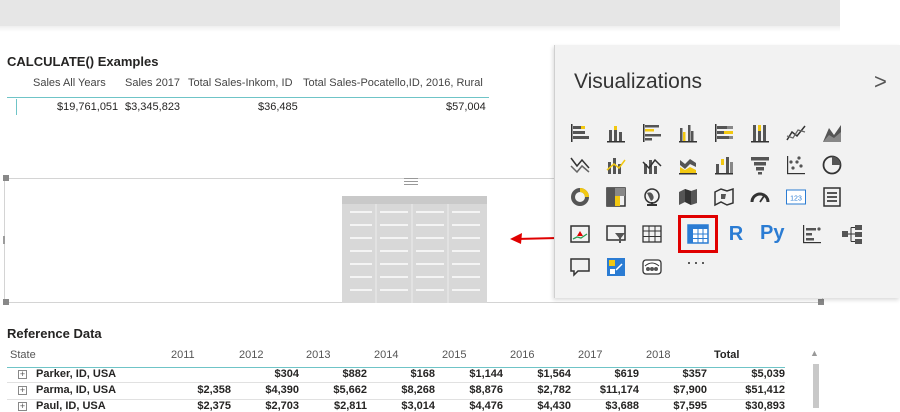  Describe the element at coordinates (768, 374) in the screenshot. I see `ref-row-total: $5,039` at that location.